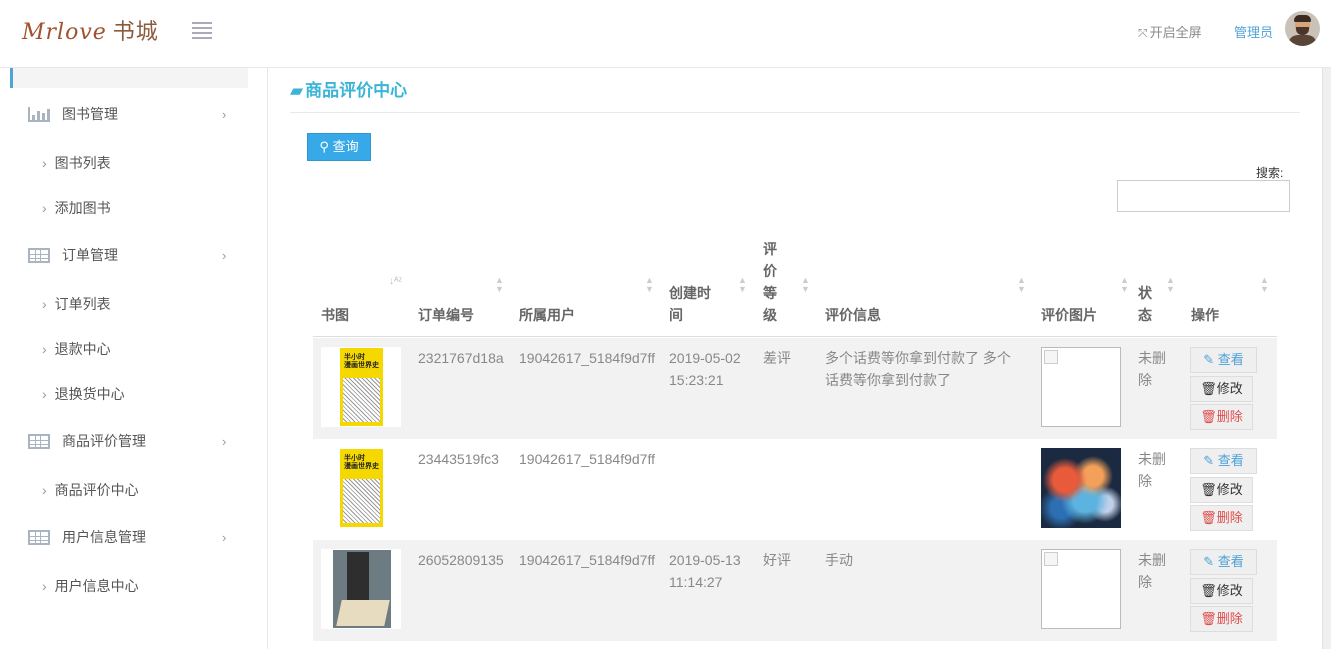 Image resolution: width=1331 pixels, height=649 pixels. I want to click on sidebar-top-item, so click(129, 78).